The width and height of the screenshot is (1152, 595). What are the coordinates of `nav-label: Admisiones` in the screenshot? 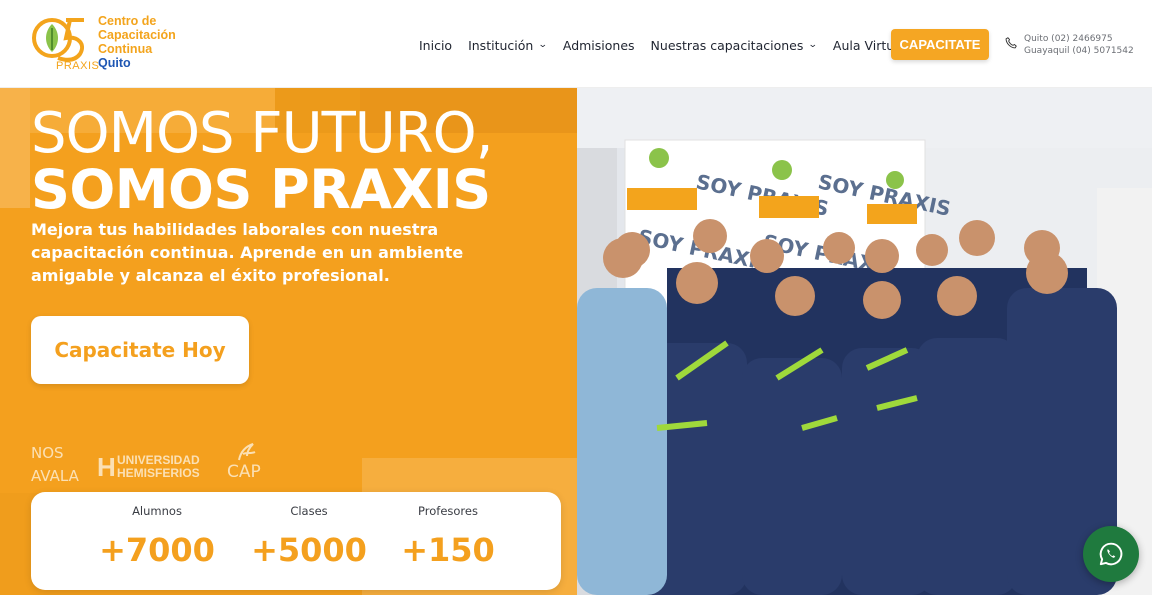 It's located at (598, 45).